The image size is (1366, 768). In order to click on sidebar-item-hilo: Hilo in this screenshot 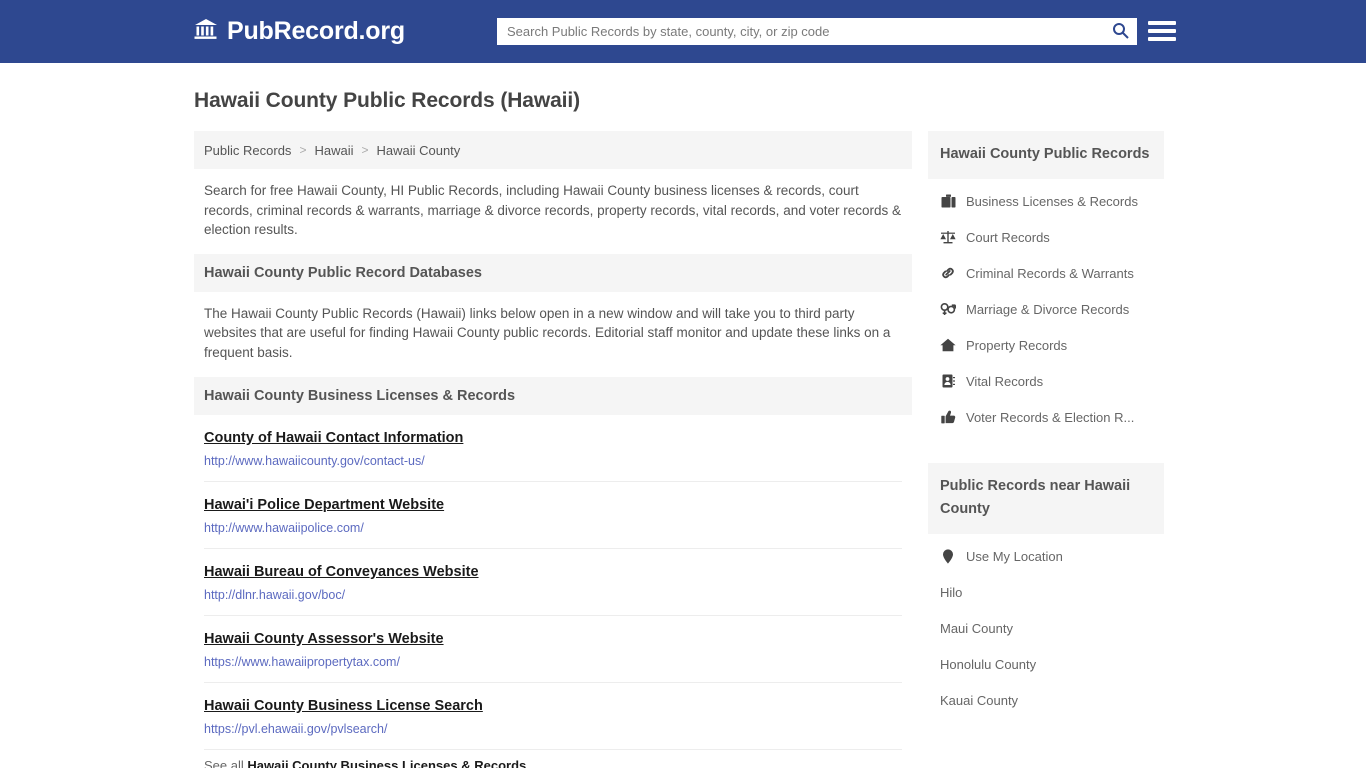, I will do `click(1046, 592)`.